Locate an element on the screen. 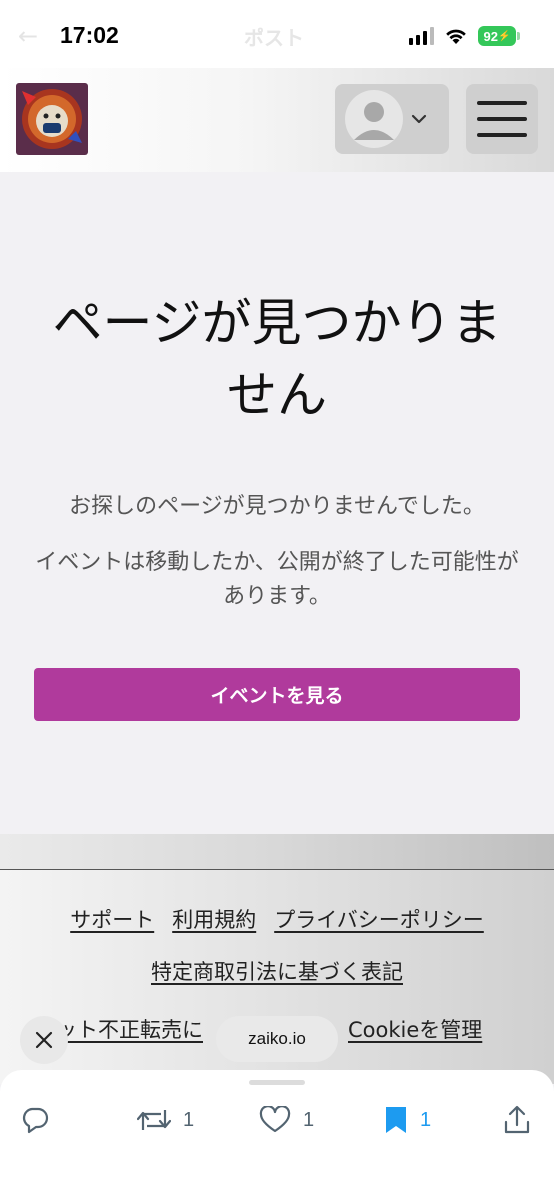  battery-level: 92 is located at coordinates (490, 36).